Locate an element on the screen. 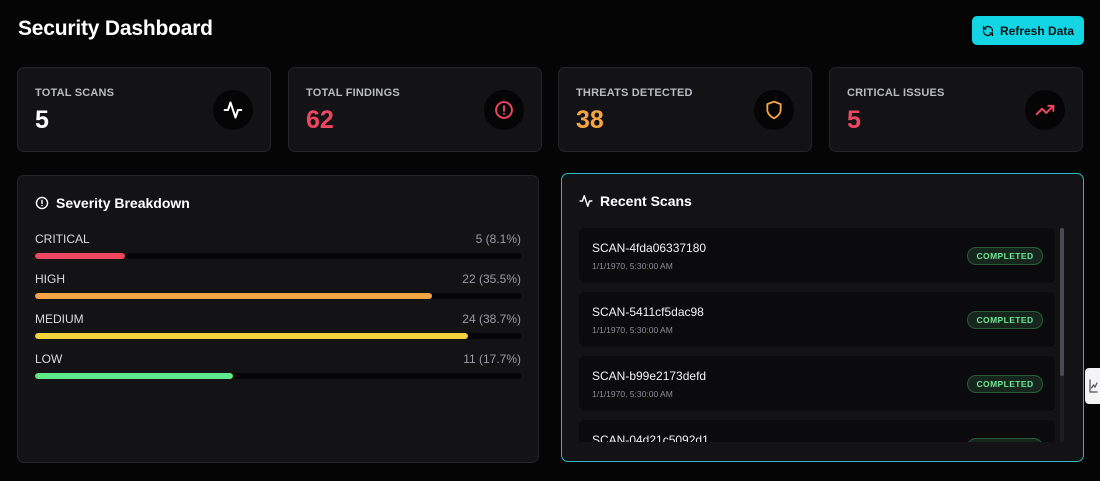  scan-id: SCAN-5411cf5dac98 is located at coordinates (648, 312).